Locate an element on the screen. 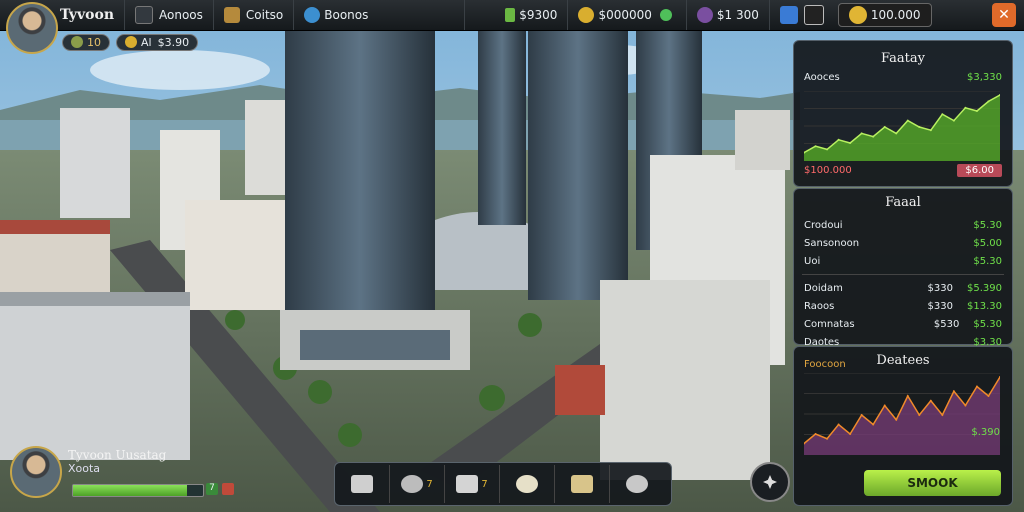 Image resolution: width=1024 pixels, height=512 pixels. deals-value: $.390 is located at coordinates (985, 432).